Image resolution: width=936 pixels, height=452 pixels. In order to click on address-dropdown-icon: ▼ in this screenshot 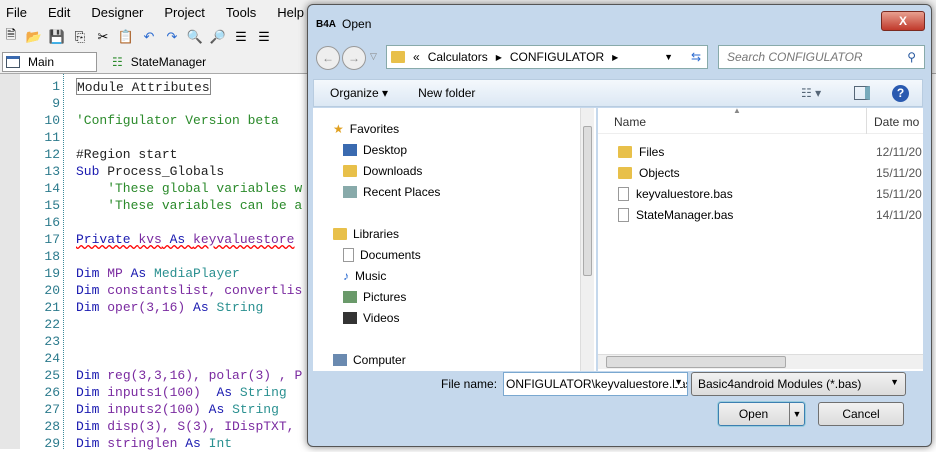, I will do `click(668, 57)`.